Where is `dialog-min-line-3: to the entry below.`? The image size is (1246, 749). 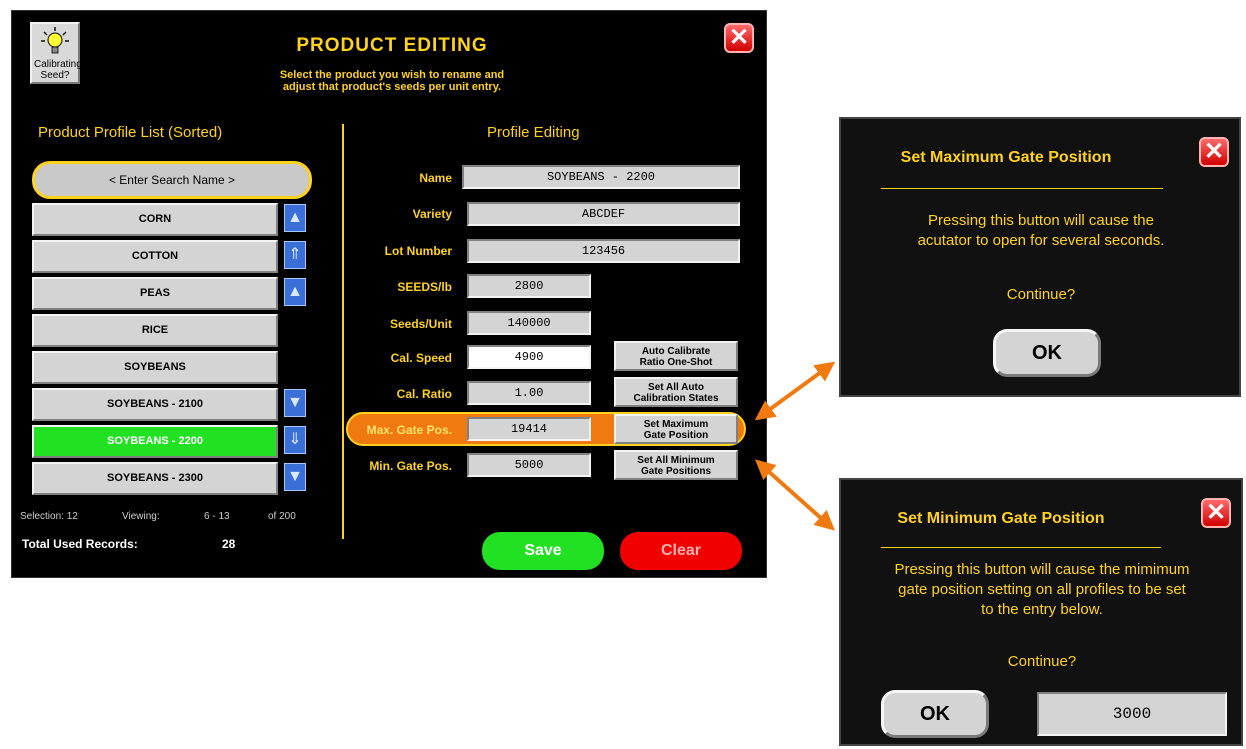 dialog-min-line-3: to the entry below. is located at coordinates (1042, 609).